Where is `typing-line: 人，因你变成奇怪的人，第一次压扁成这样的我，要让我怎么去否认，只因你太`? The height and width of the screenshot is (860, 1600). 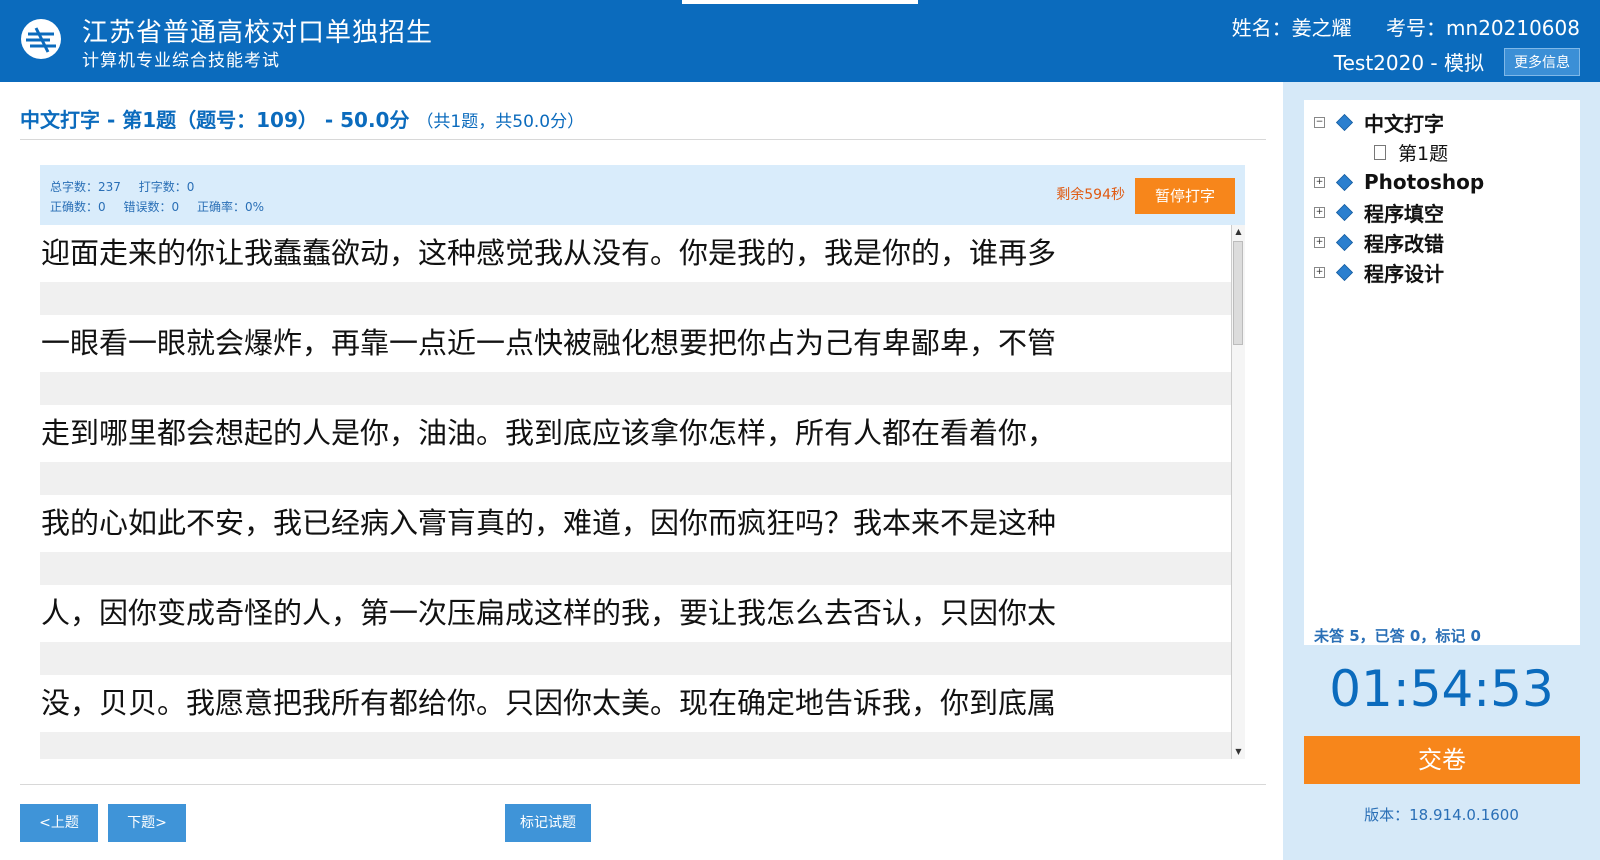
typing-line: 人，因你变成奇怪的人，第一次压扁成这样的我，要让我怎么去否认，只因你太 is located at coordinates (636, 630).